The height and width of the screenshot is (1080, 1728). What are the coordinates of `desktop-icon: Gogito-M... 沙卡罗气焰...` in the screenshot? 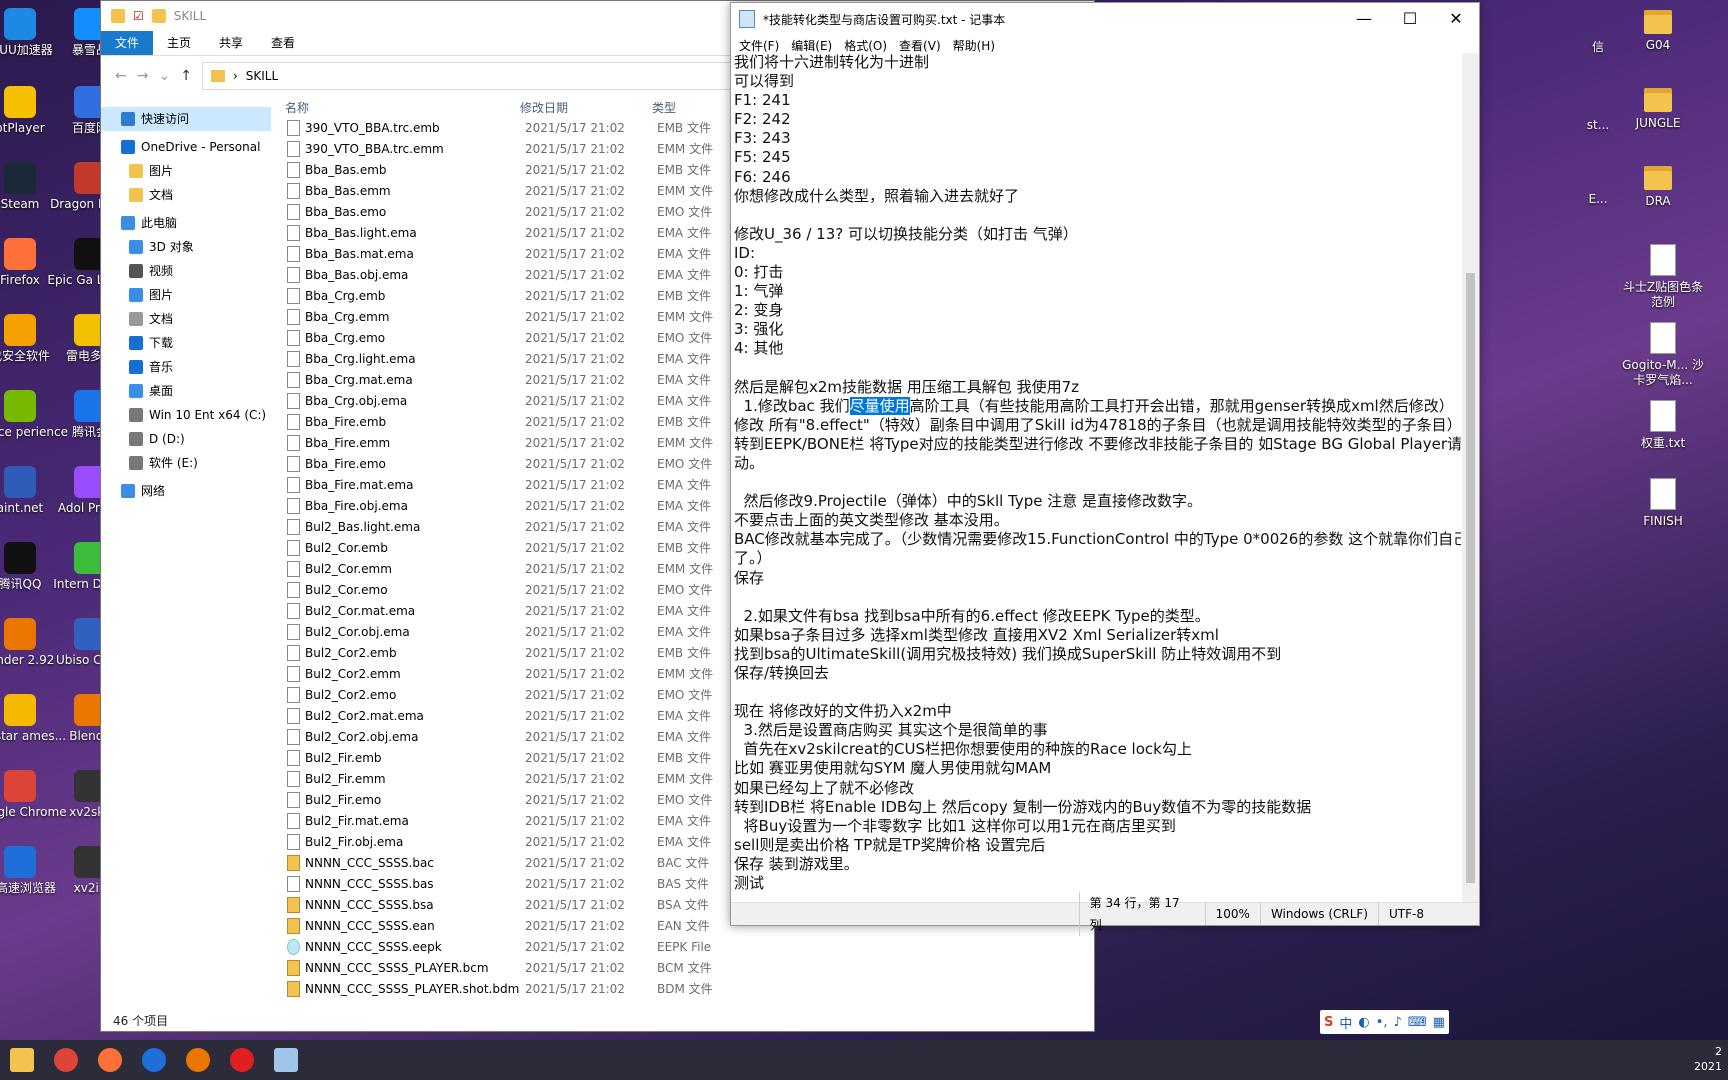 It's located at (1663, 355).